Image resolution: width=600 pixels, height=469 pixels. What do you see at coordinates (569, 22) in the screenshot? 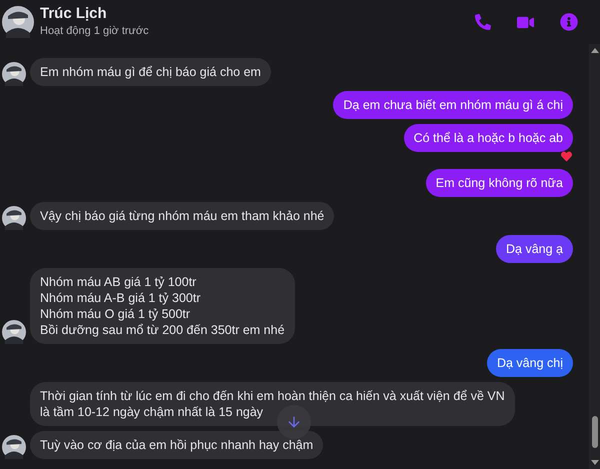
I see `info-icon` at bounding box center [569, 22].